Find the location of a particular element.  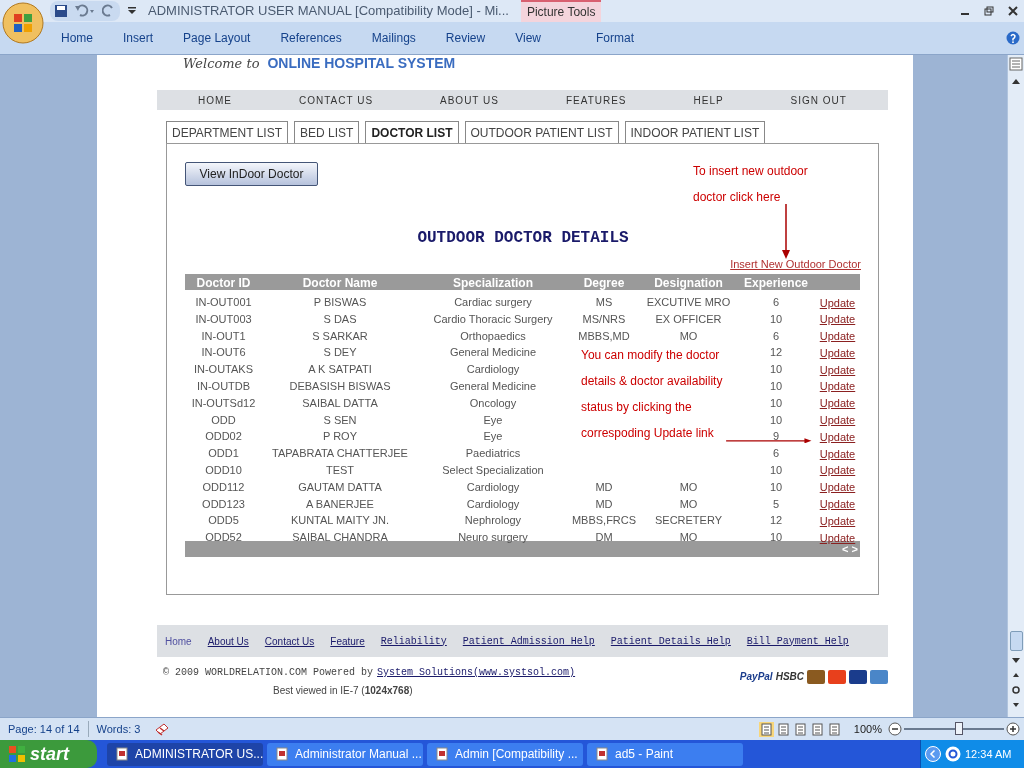

table-cell: KUNTAL MAITY JN. is located at coordinates (340, 520).